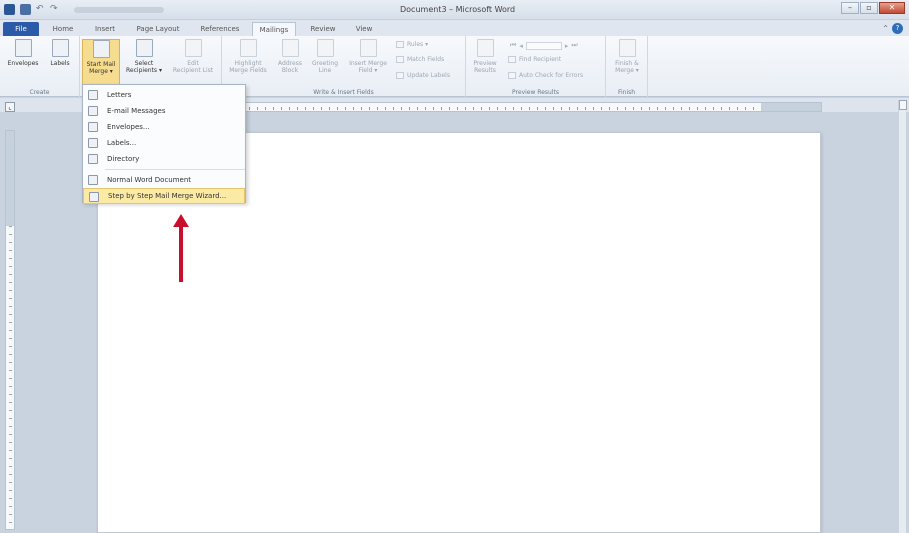 This screenshot has height=533, width=909. I want to click on greeting-line-button: Greeting Line, so click(325, 56).